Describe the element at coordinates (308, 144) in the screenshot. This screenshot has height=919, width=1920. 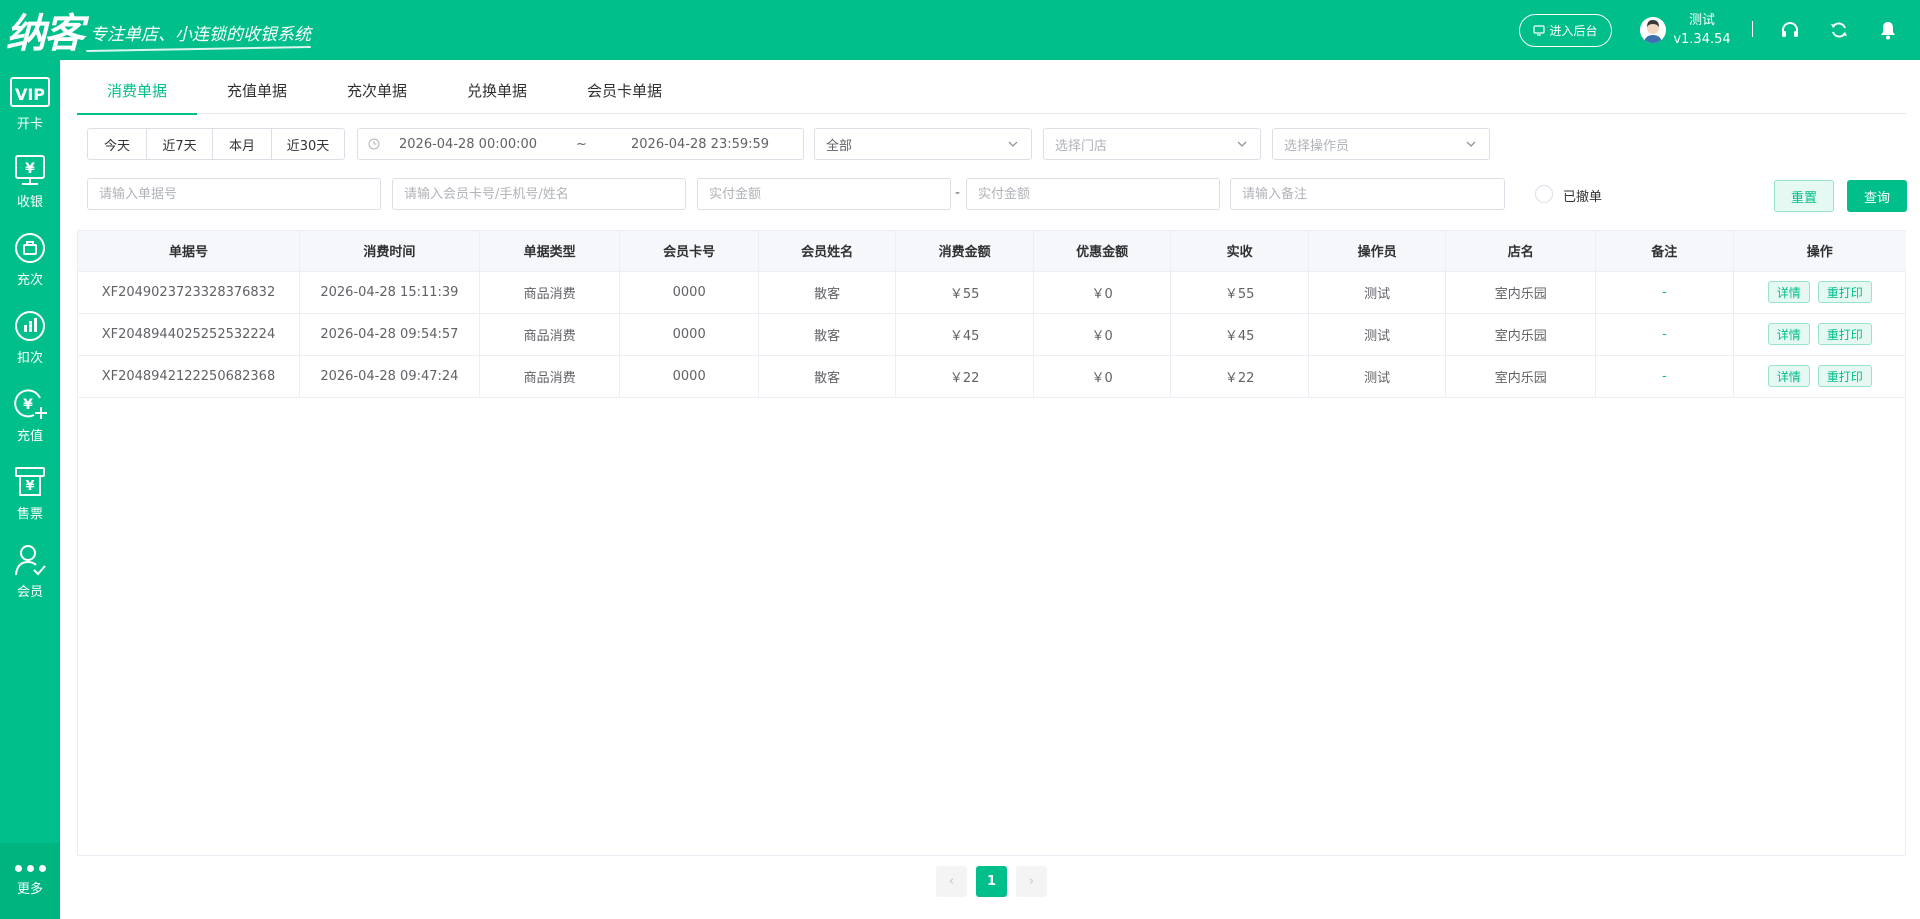
I see `quick-30days-button: 近30天` at that location.